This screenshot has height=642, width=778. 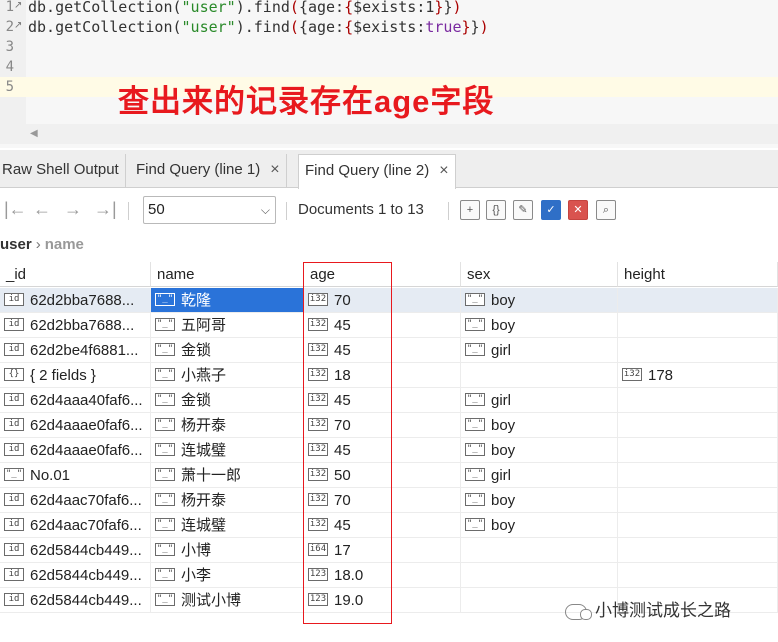 I want to click on cell-age: i32 18, so click(x=382, y=375).